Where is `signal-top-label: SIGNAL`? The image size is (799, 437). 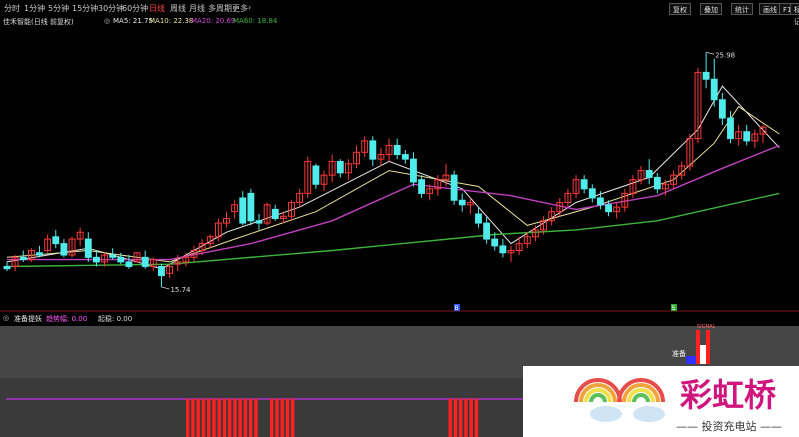
signal-top-label: SIGNAL is located at coordinates (706, 327).